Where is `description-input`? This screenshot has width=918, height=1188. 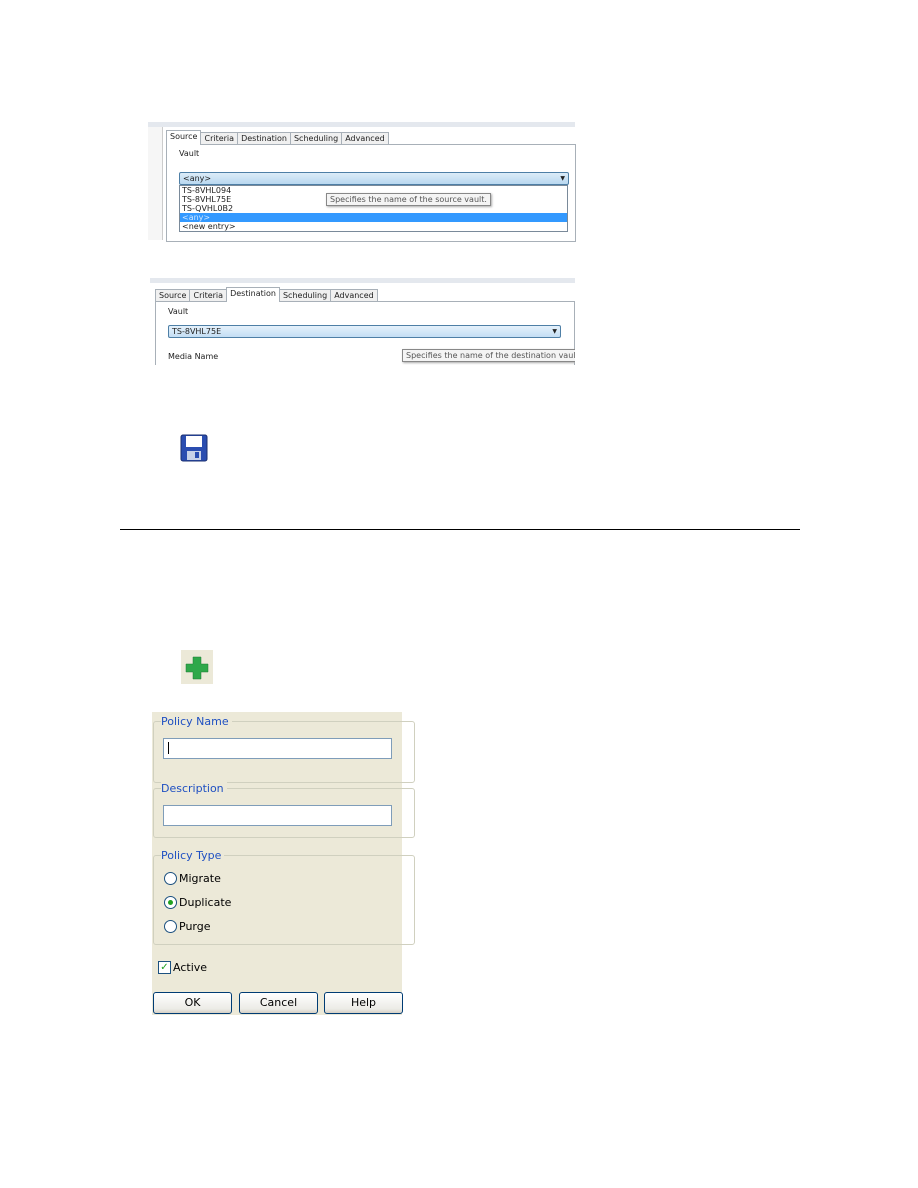 description-input is located at coordinates (277, 815).